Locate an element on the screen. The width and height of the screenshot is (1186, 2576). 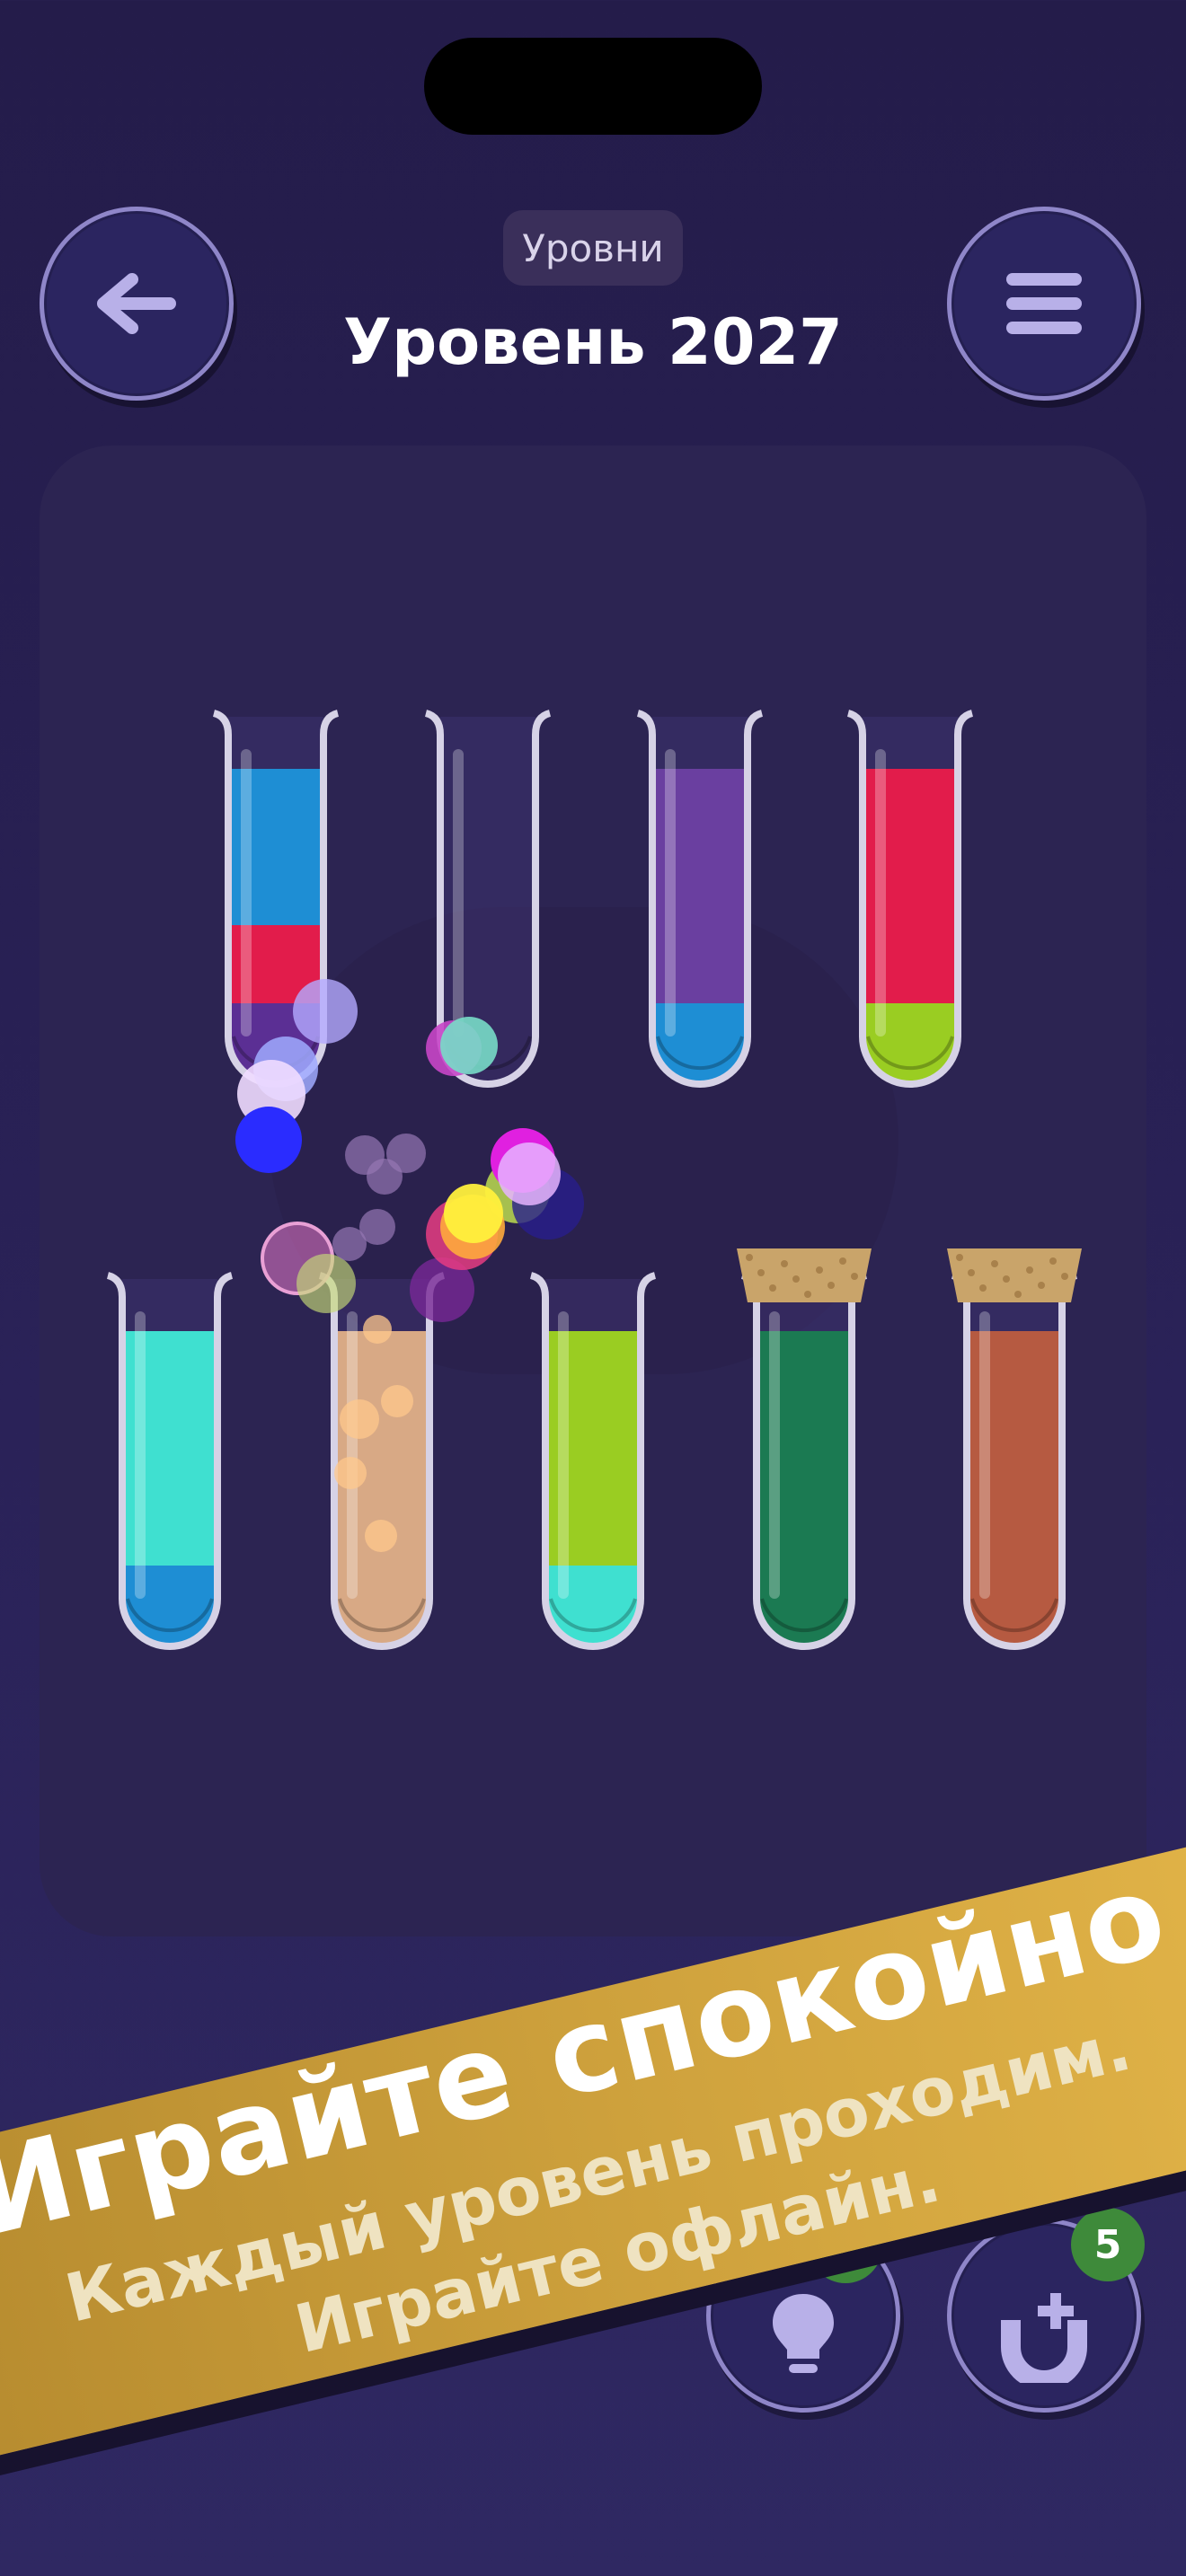
menu-button is located at coordinates (1044, 304).